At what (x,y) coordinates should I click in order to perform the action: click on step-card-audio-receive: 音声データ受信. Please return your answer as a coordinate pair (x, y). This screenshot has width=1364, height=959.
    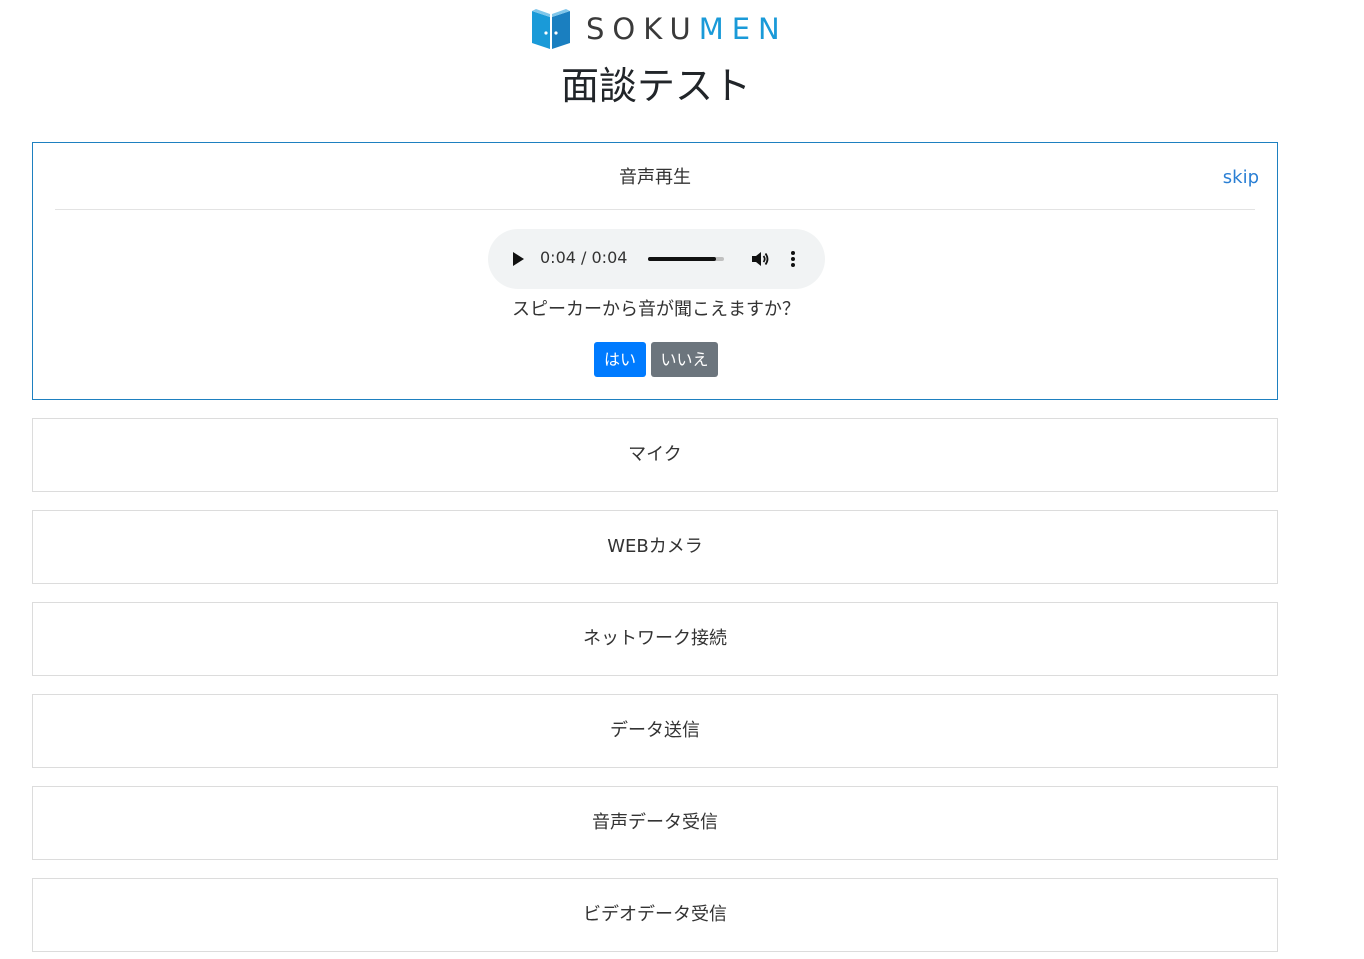
    Looking at the image, I should click on (655, 823).